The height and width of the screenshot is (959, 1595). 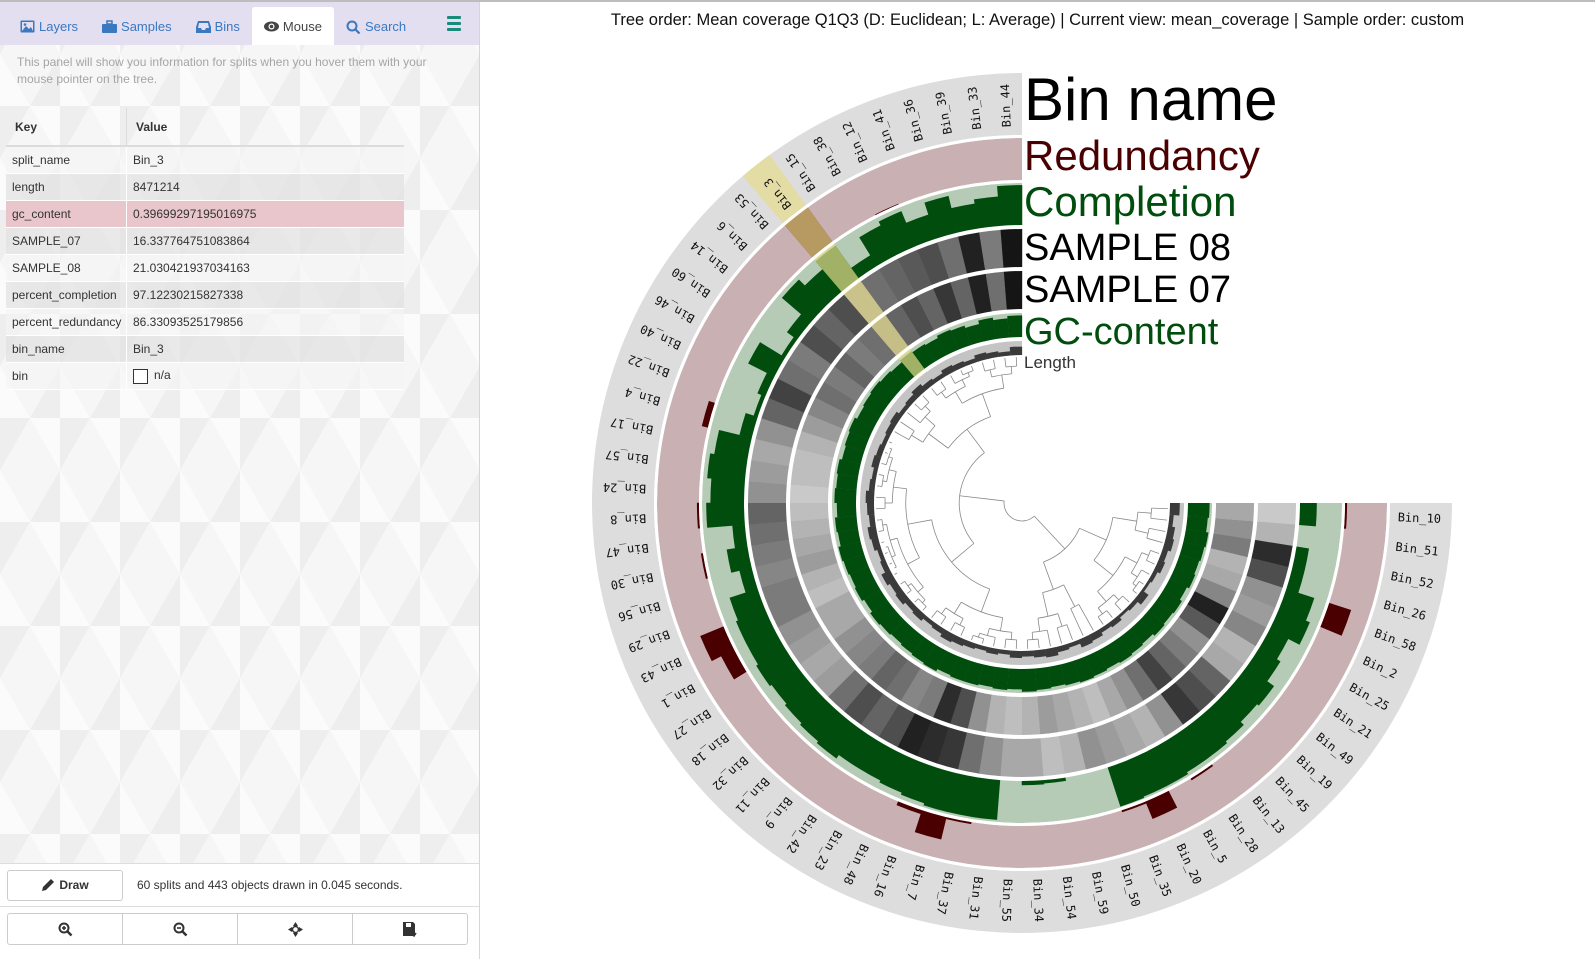 I want to click on bin-label: Bin_10, so click(x=1419, y=518).